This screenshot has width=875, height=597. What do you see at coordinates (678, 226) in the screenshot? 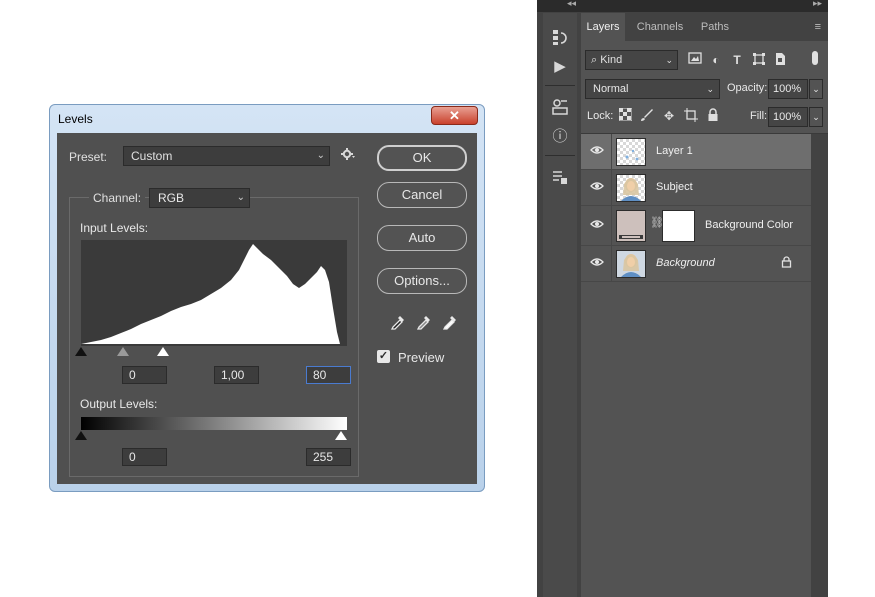
I see `layer-mask-thumbnail` at bounding box center [678, 226].